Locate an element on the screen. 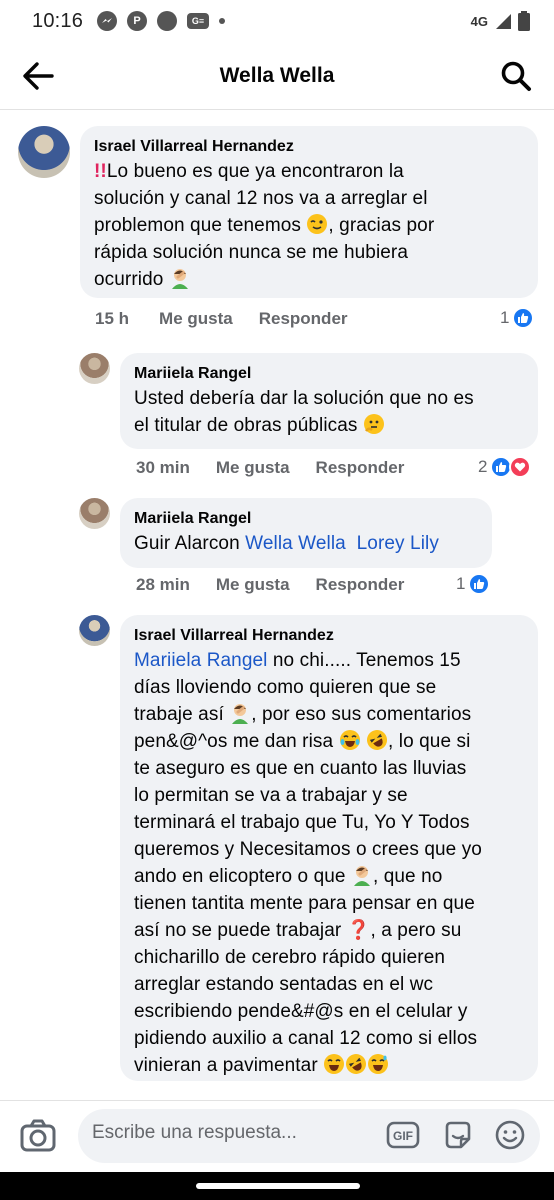  svg-text: GIF is located at coordinates (403, 1136).